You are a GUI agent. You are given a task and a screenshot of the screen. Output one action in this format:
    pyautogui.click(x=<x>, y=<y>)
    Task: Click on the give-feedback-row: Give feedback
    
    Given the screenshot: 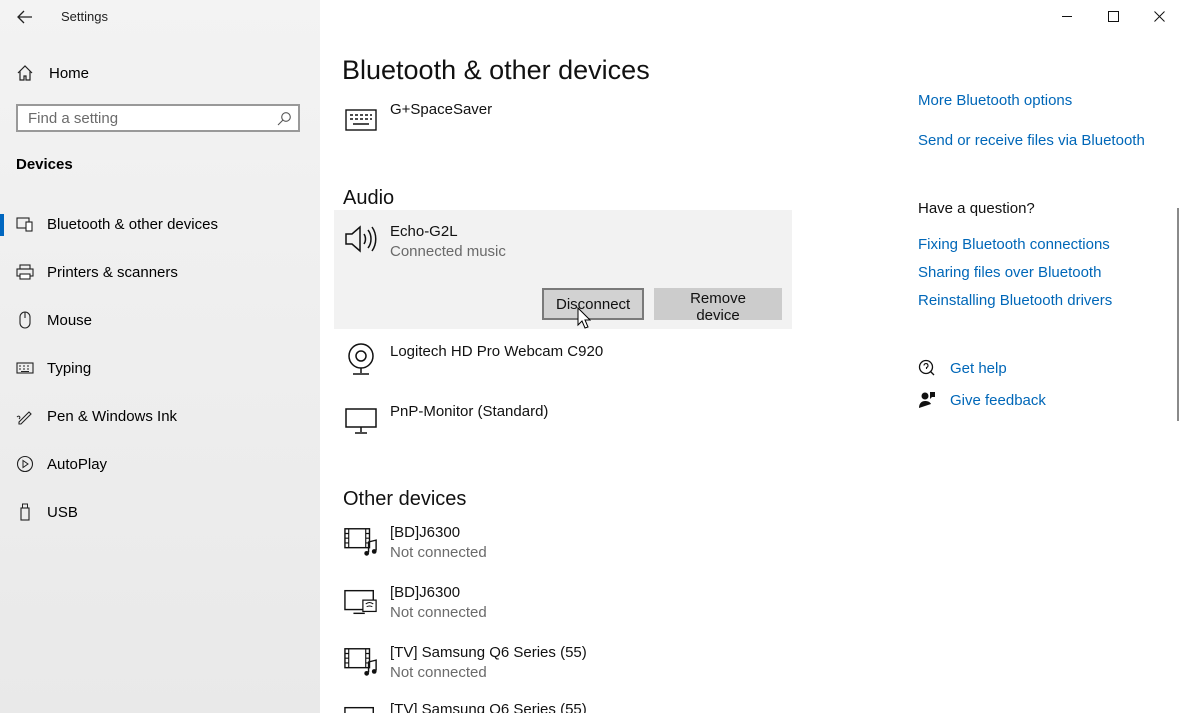 What is the action you would take?
    pyautogui.click(x=982, y=400)
    